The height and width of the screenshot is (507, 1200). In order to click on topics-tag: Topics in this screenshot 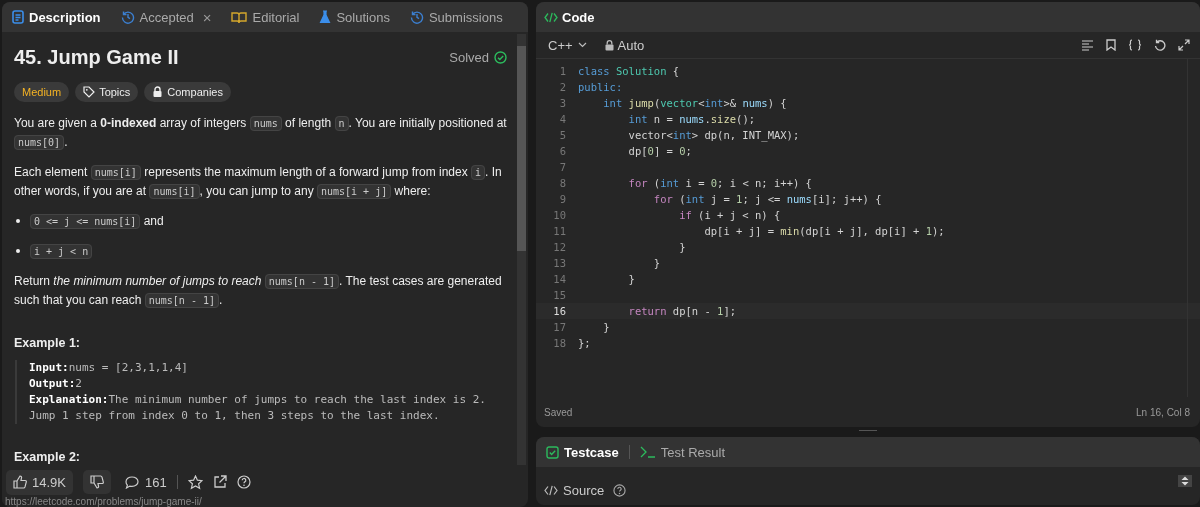, I will do `click(107, 92)`.